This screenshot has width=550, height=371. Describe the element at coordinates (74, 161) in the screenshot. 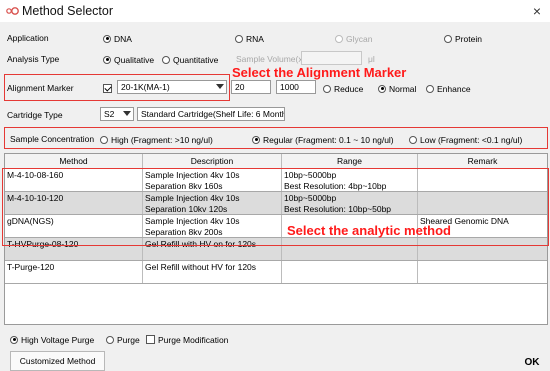

I see `column-header-method: Method` at that location.